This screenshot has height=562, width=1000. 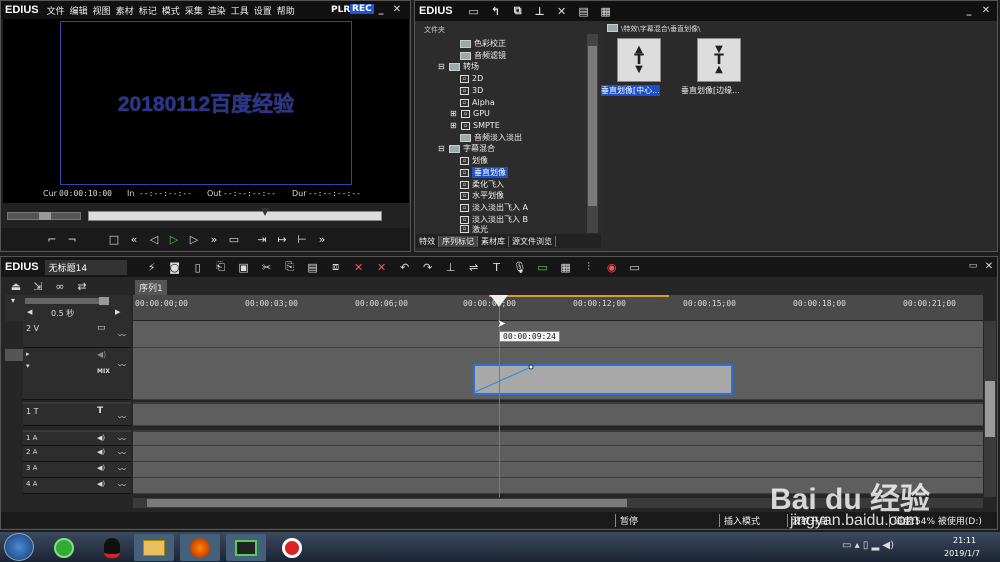 I want to click on stop-icon: □, so click(x=114, y=239).